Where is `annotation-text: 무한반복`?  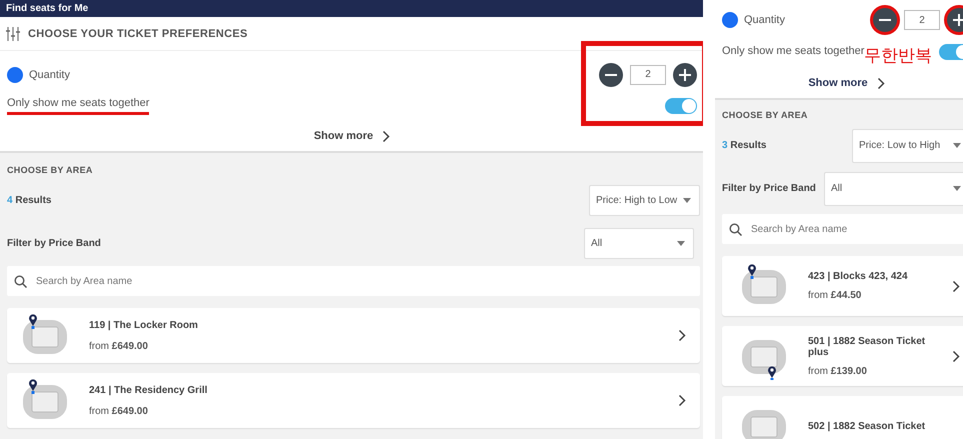 annotation-text: 무한반복 is located at coordinates (898, 56).